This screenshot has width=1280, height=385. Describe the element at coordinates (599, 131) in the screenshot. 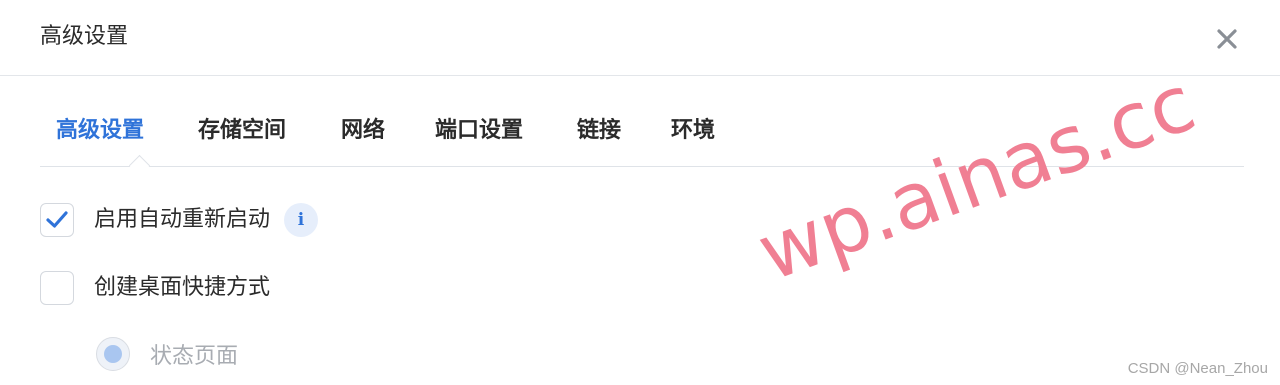

I see `tab-links: 链接` at that location.